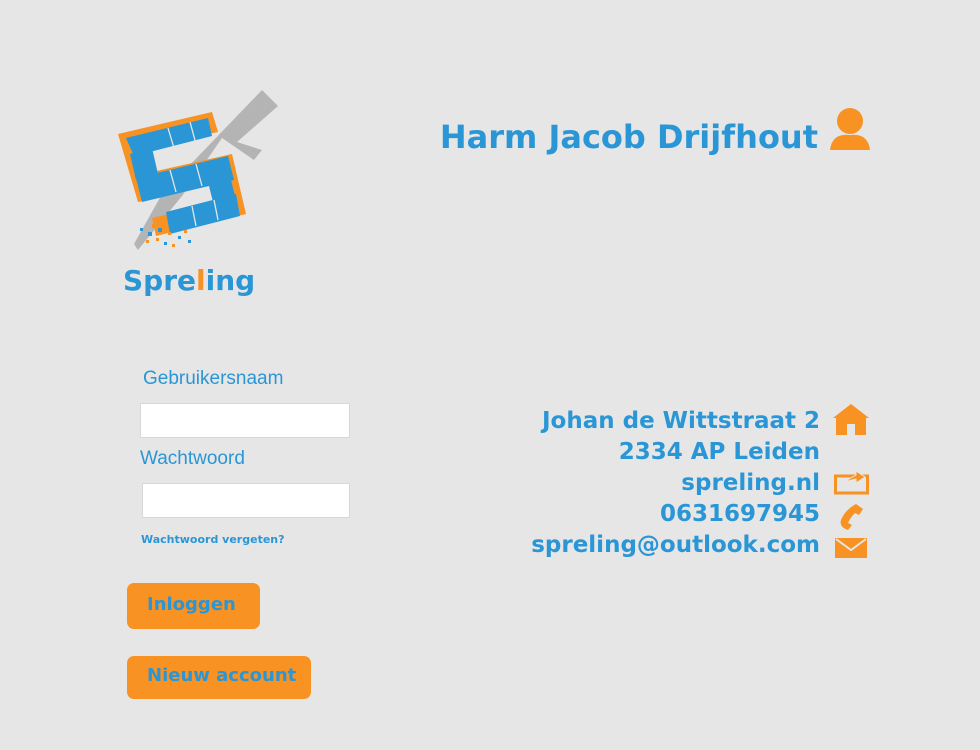  What do you see at coordinates (750, 483) in the screenshot?
I see `contact-website: spreling.nl` at bounding box center [750, 483].